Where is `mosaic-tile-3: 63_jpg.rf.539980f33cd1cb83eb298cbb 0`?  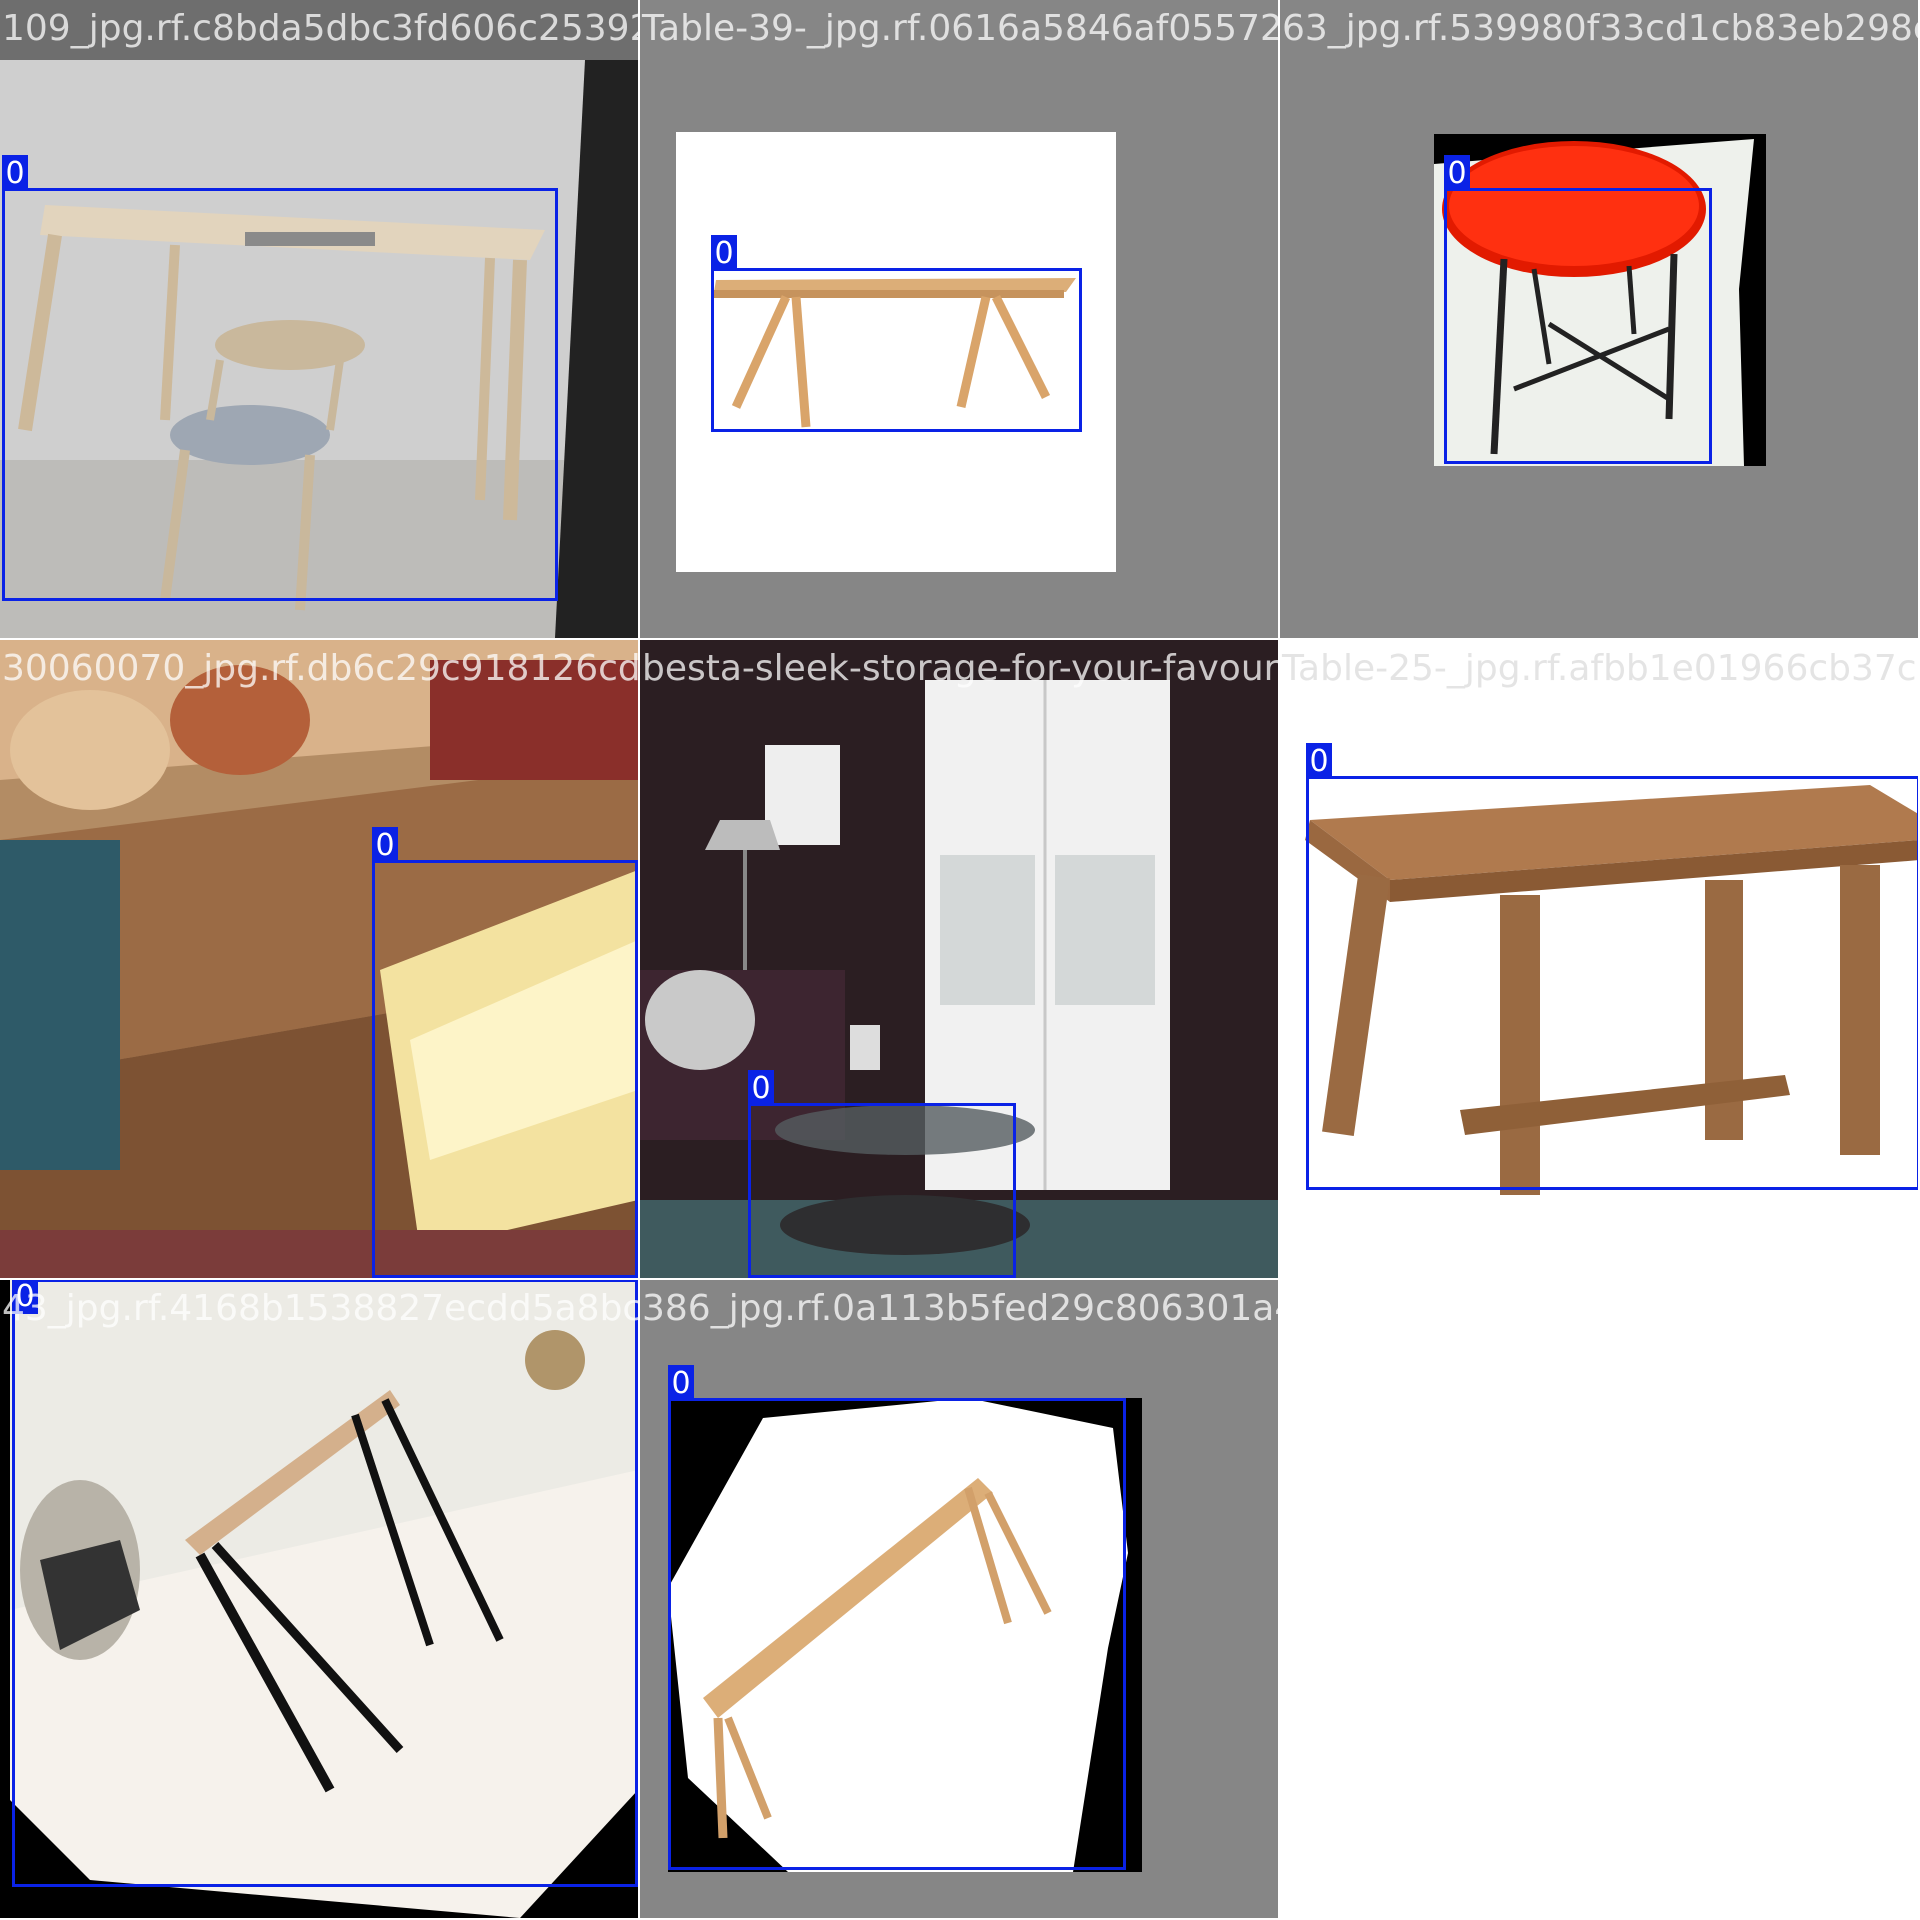
mosaic-tile-3: 63_jpg.rf.539980f33cd1cb83eb298cbb 0 is located at coordinates (1599, 319).